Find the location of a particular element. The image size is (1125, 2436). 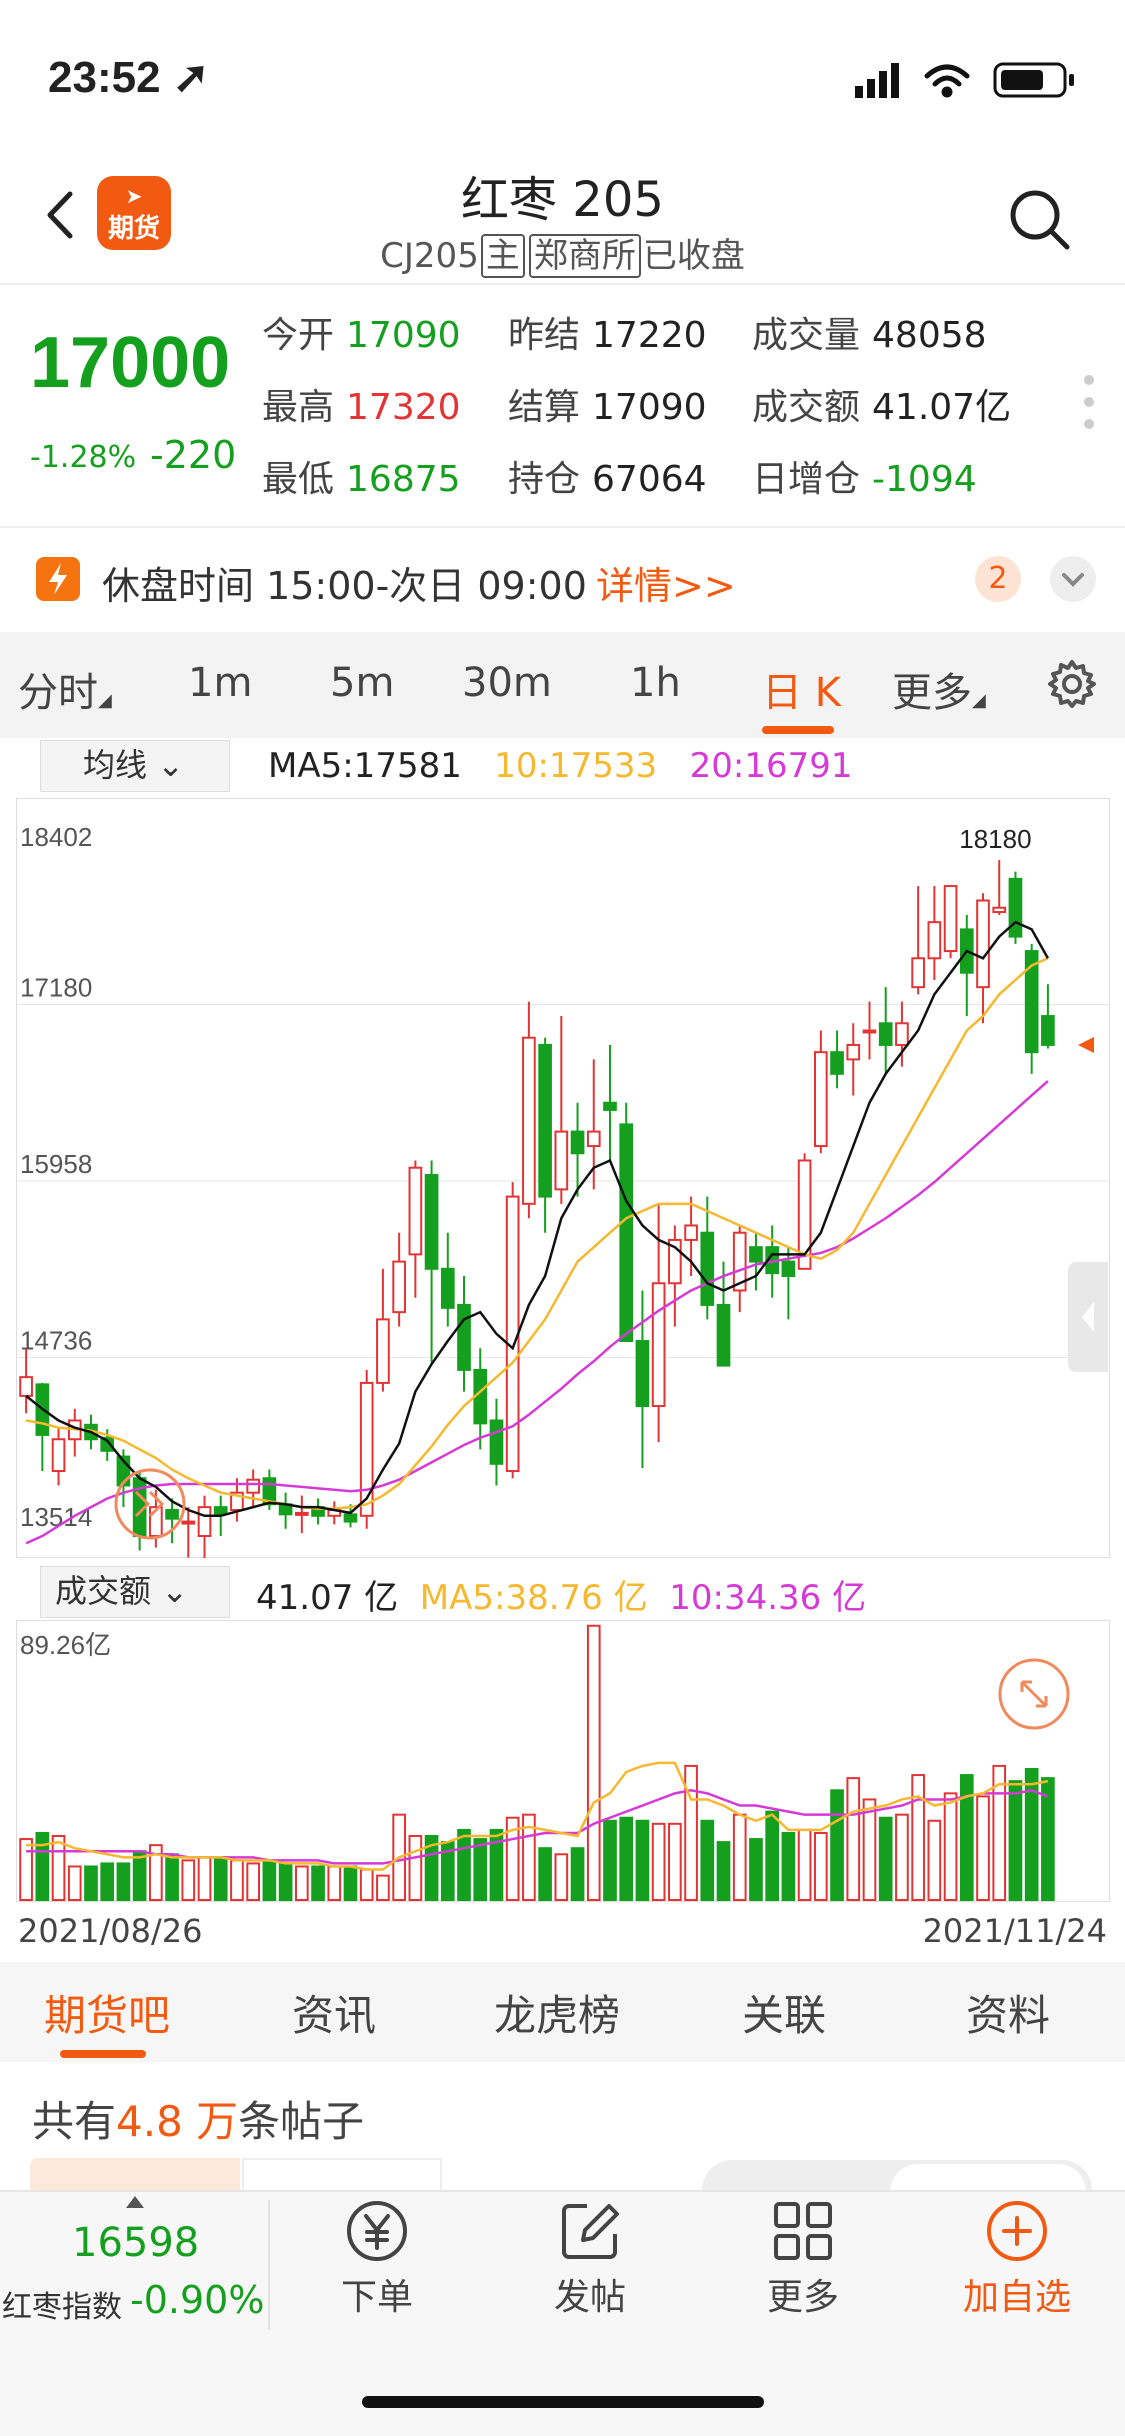

tab-5m: 5m is located at coordinates (362, 683).